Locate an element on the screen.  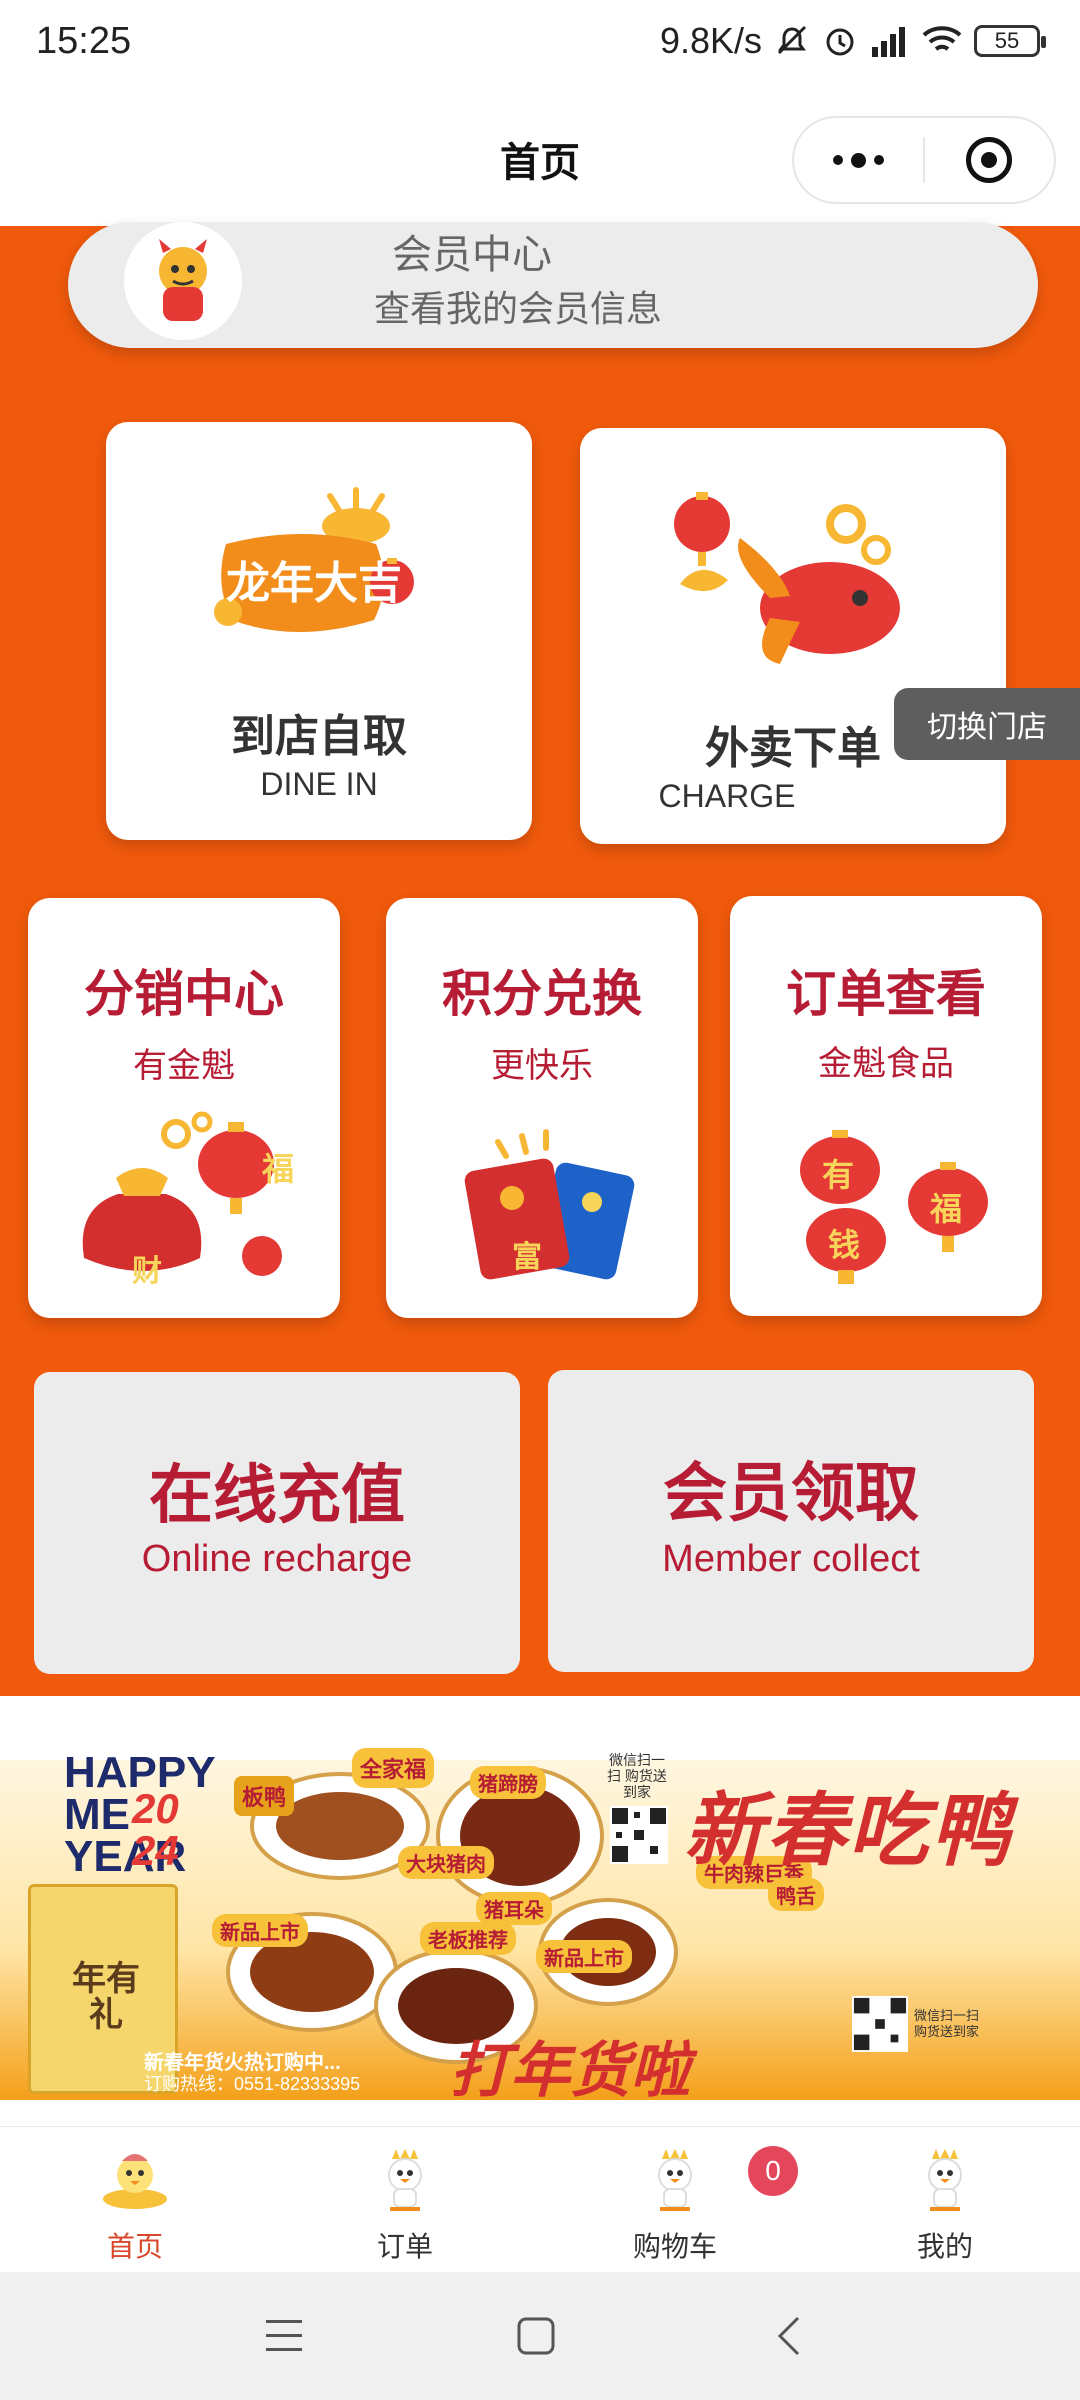
tab-bar: 首页 订单 购物车 我的 is located at coordinates (540, 2199).